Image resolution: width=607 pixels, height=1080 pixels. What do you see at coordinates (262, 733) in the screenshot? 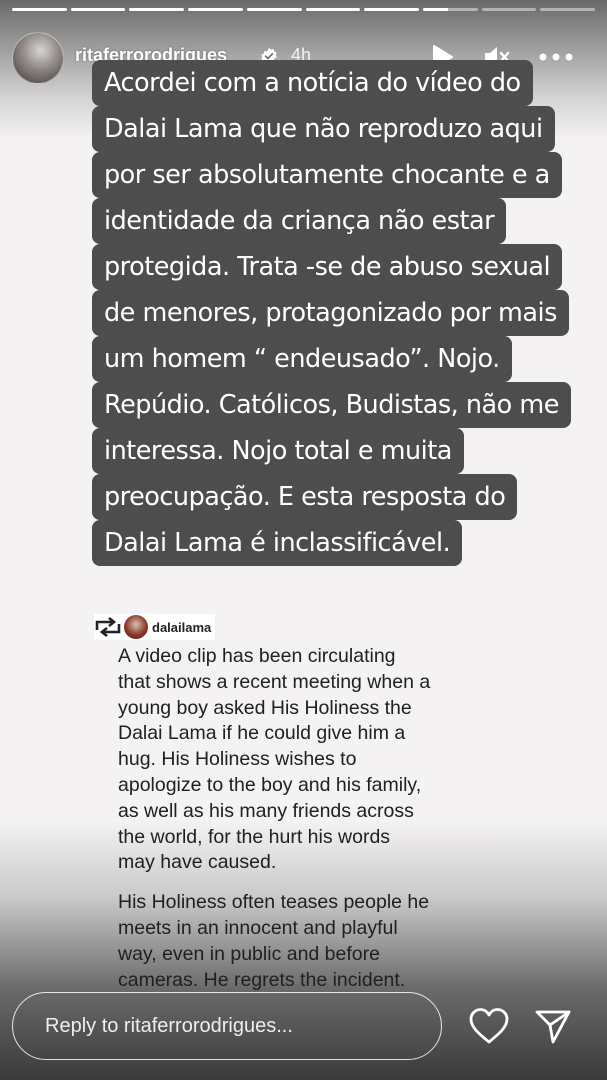
I see `repost-text-line: Dalai Lama if he could give him a` at bounding box center [262, 733].